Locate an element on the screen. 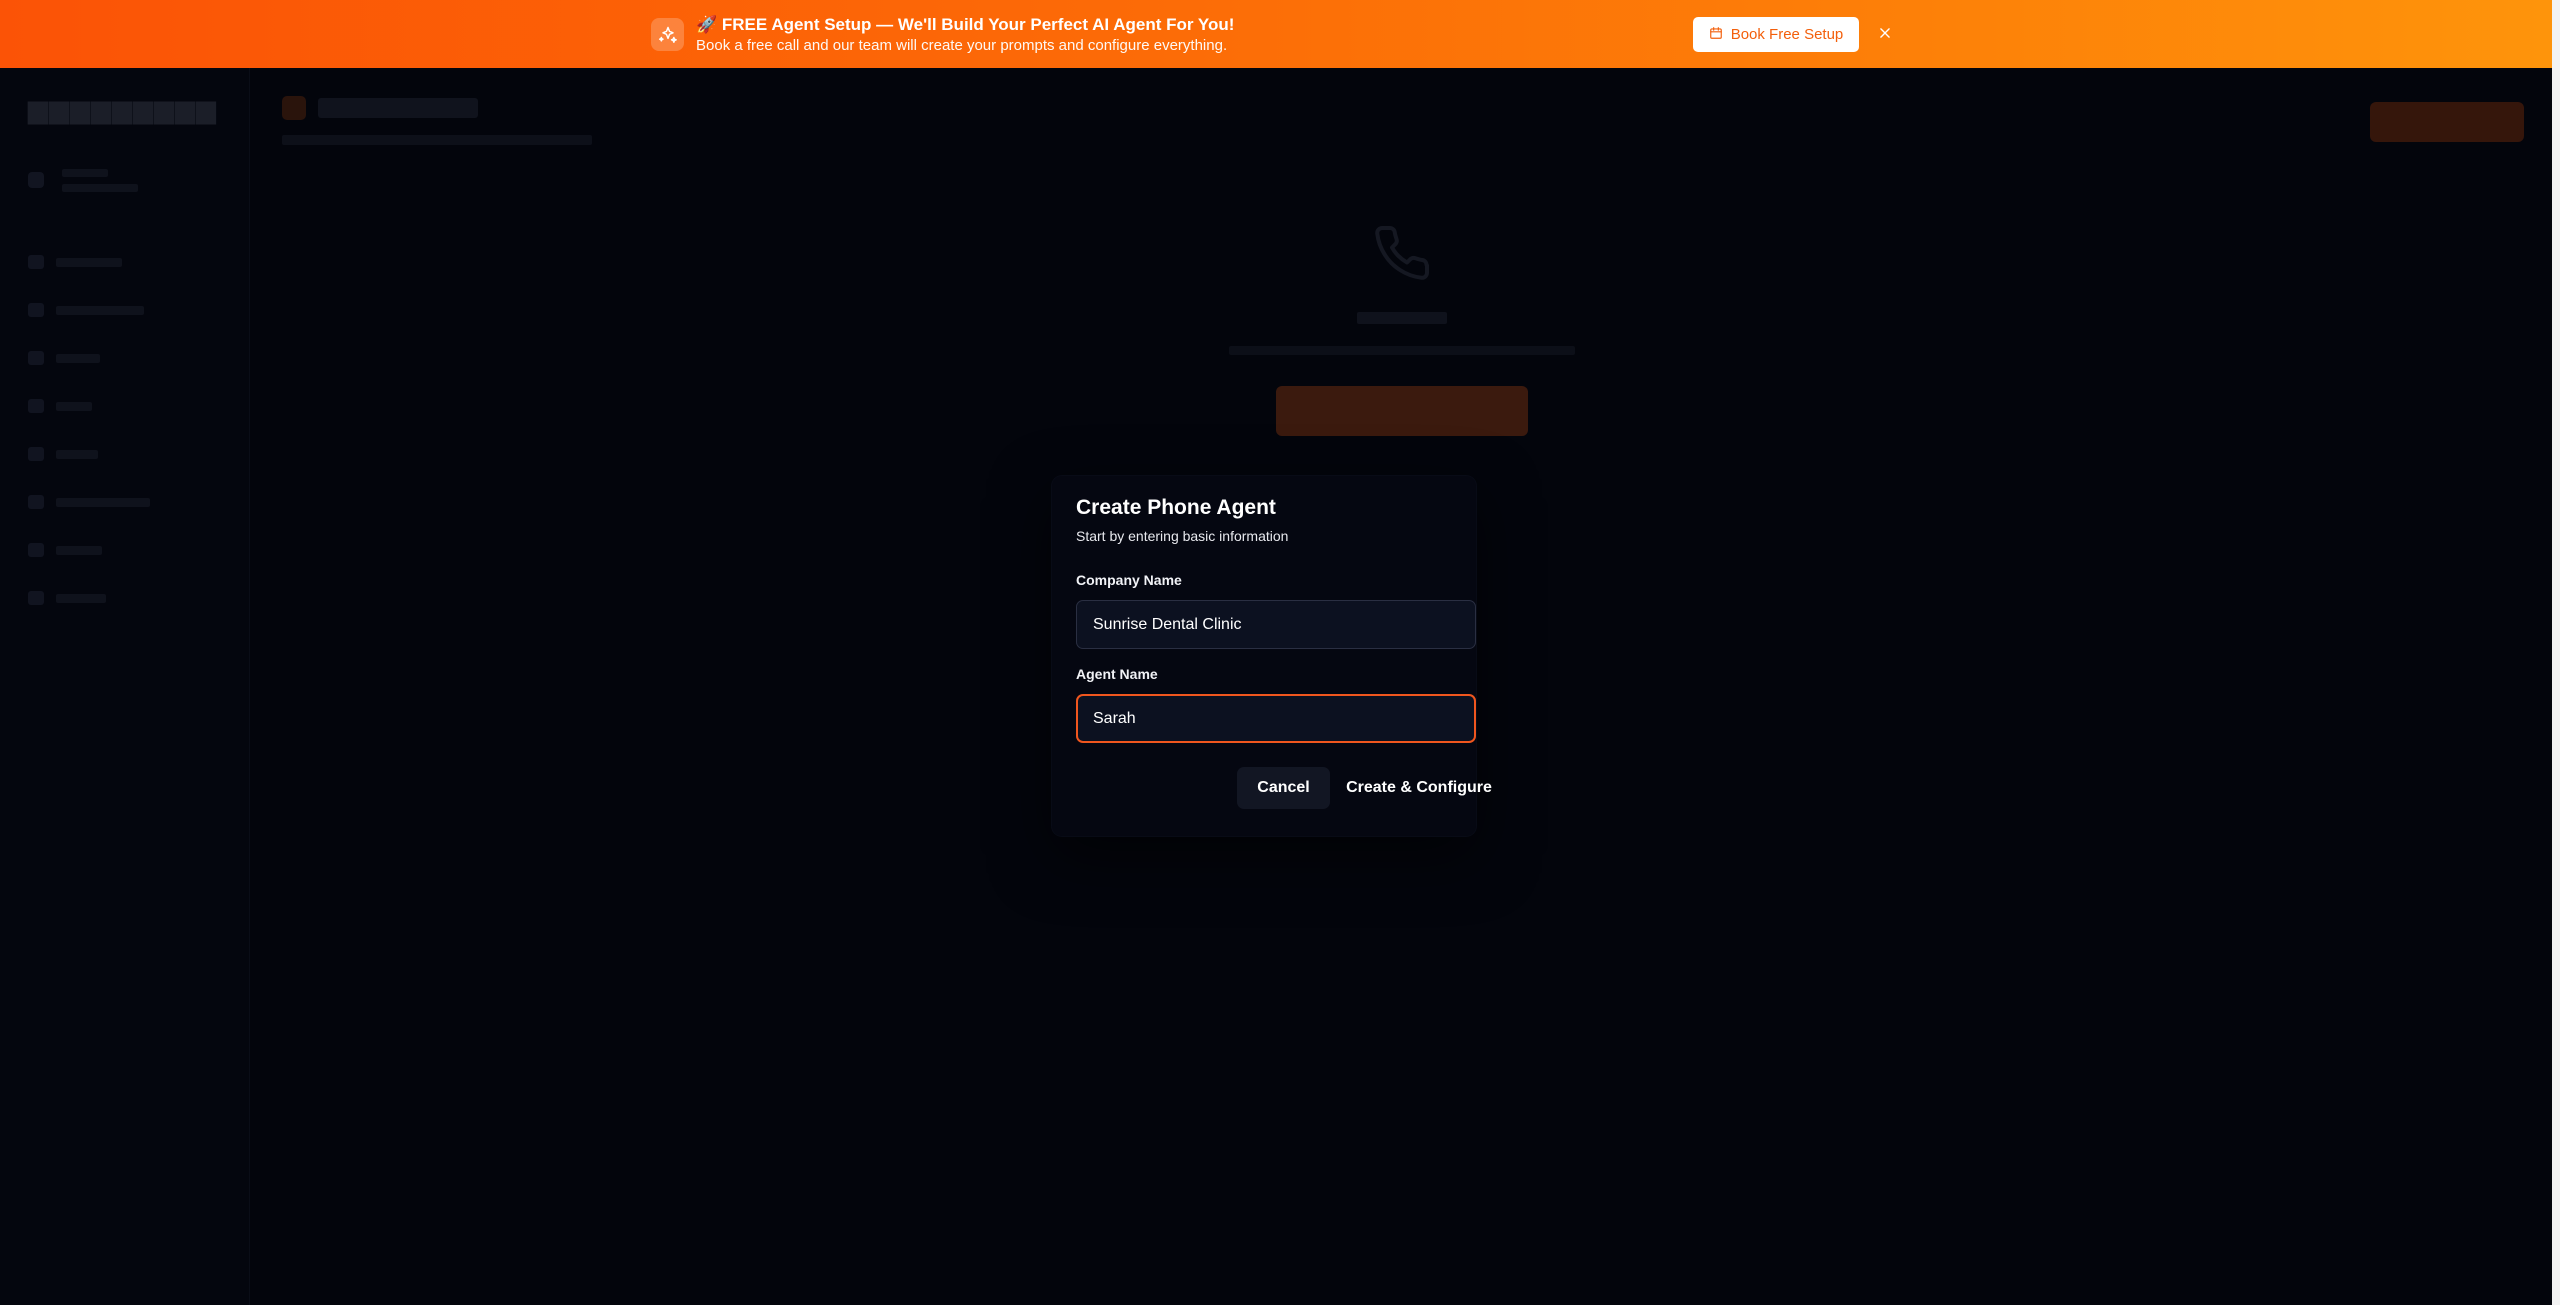  book-free-setup-label: Book Free Setup is located at coordinates (1787, 34).